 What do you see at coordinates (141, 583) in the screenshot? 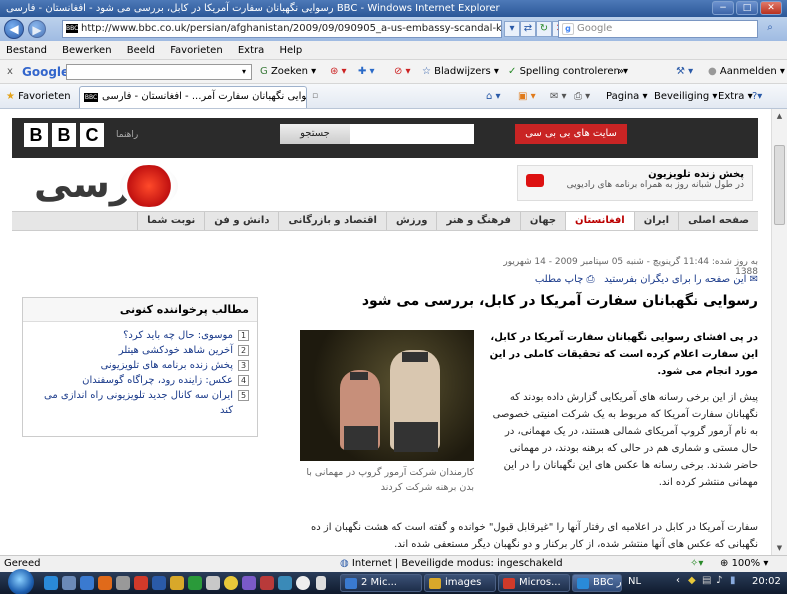
I see `powerpoint-quicklaunch-icon` at bounding box center [141, 583].